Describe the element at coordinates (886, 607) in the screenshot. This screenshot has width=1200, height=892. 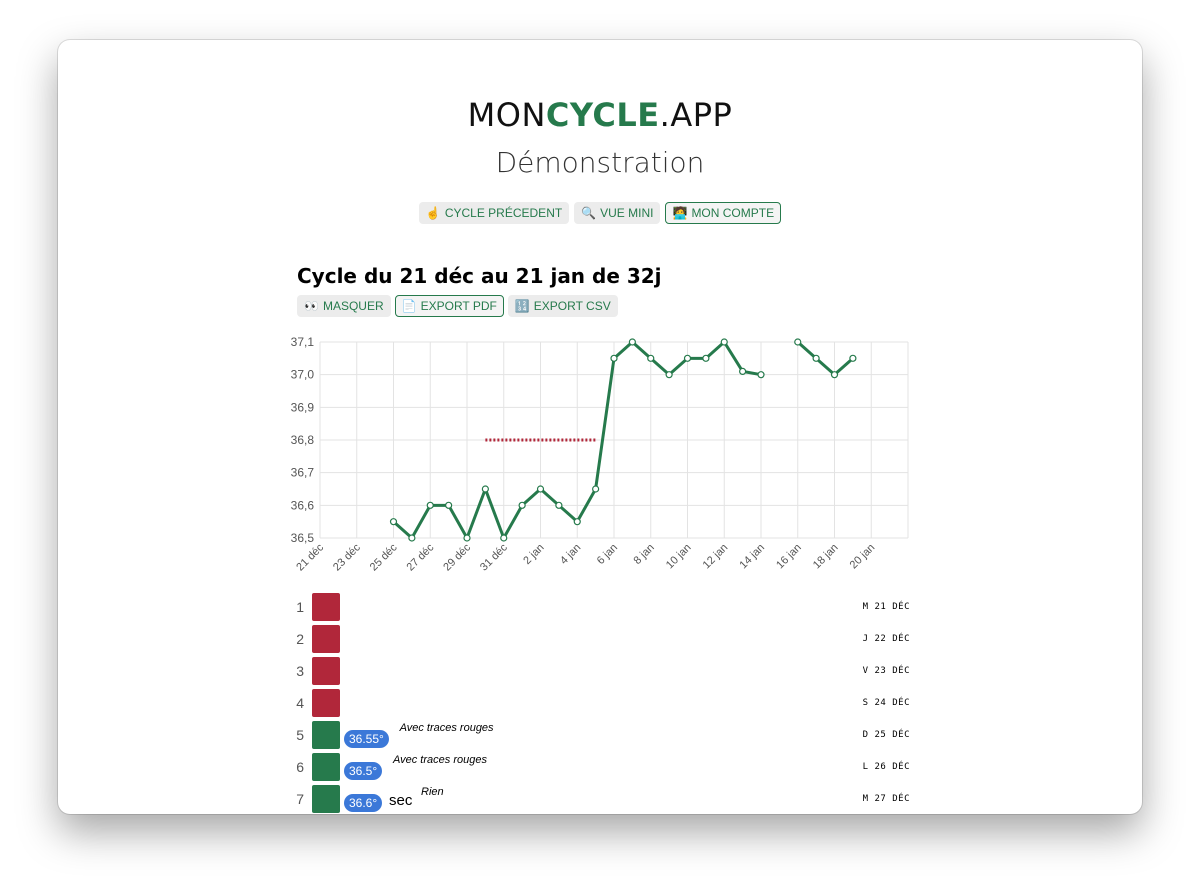
I see `day-date: M 21 DÉC` at that location.